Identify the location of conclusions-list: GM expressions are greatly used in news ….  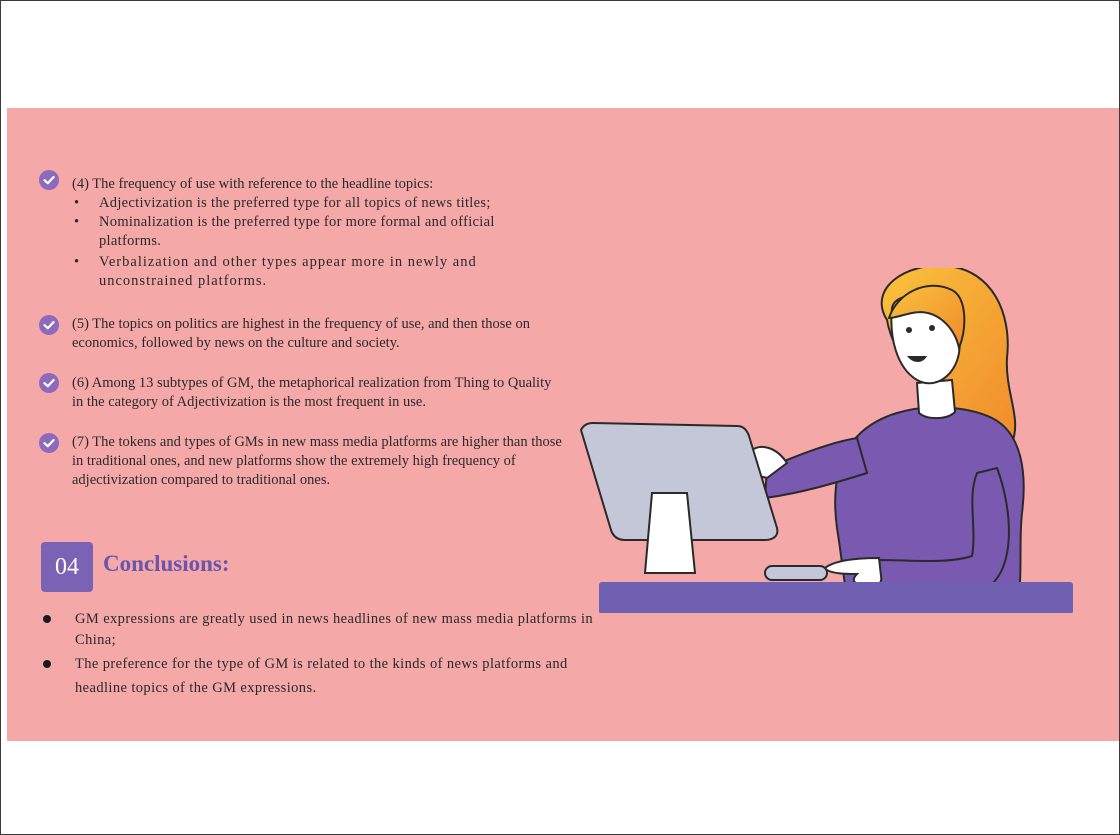
(317, 654).